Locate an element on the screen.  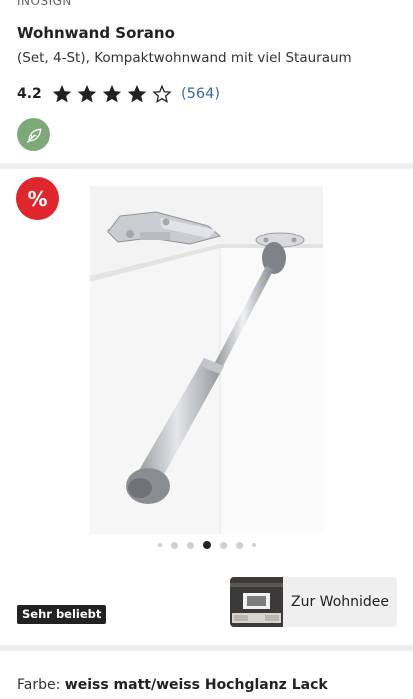
color-selection: Farbe: weiss matt/weiss Hochglanz Lack is located at coordinates (172, 685).